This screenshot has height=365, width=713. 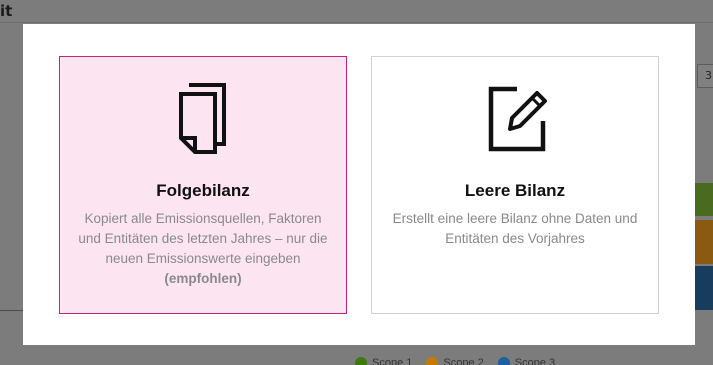 I want to click on option-title: Leere Bilanz, so click(x=515, y=190).